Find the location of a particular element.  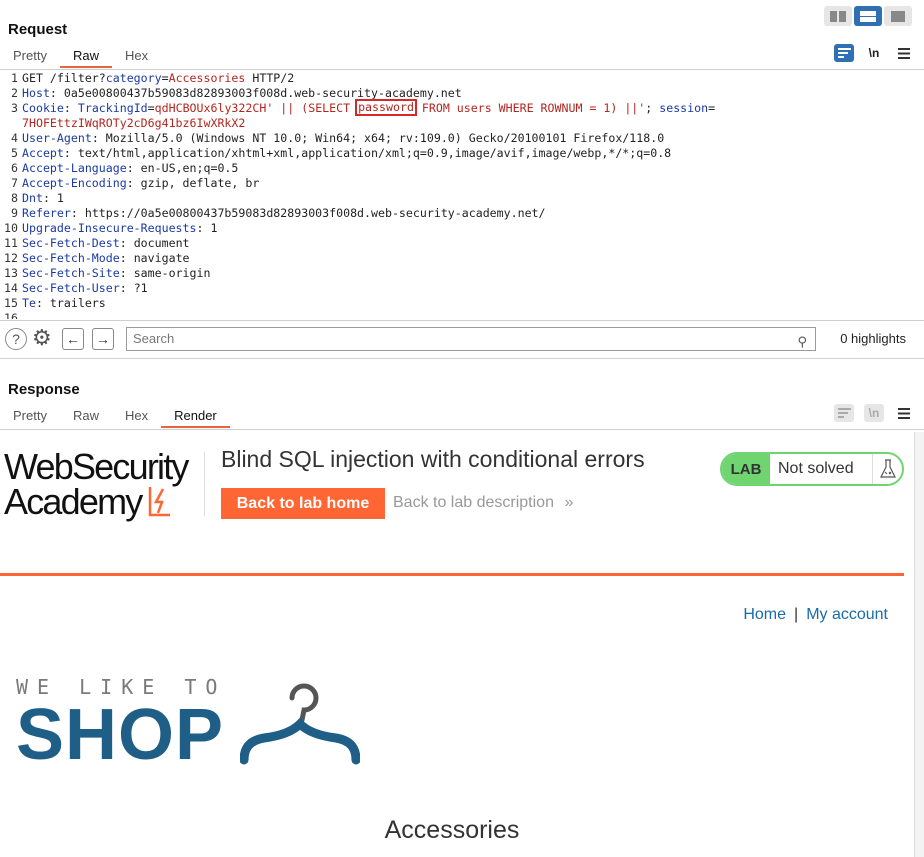

nav-home-link: Home is located at coordinates (764, 614).